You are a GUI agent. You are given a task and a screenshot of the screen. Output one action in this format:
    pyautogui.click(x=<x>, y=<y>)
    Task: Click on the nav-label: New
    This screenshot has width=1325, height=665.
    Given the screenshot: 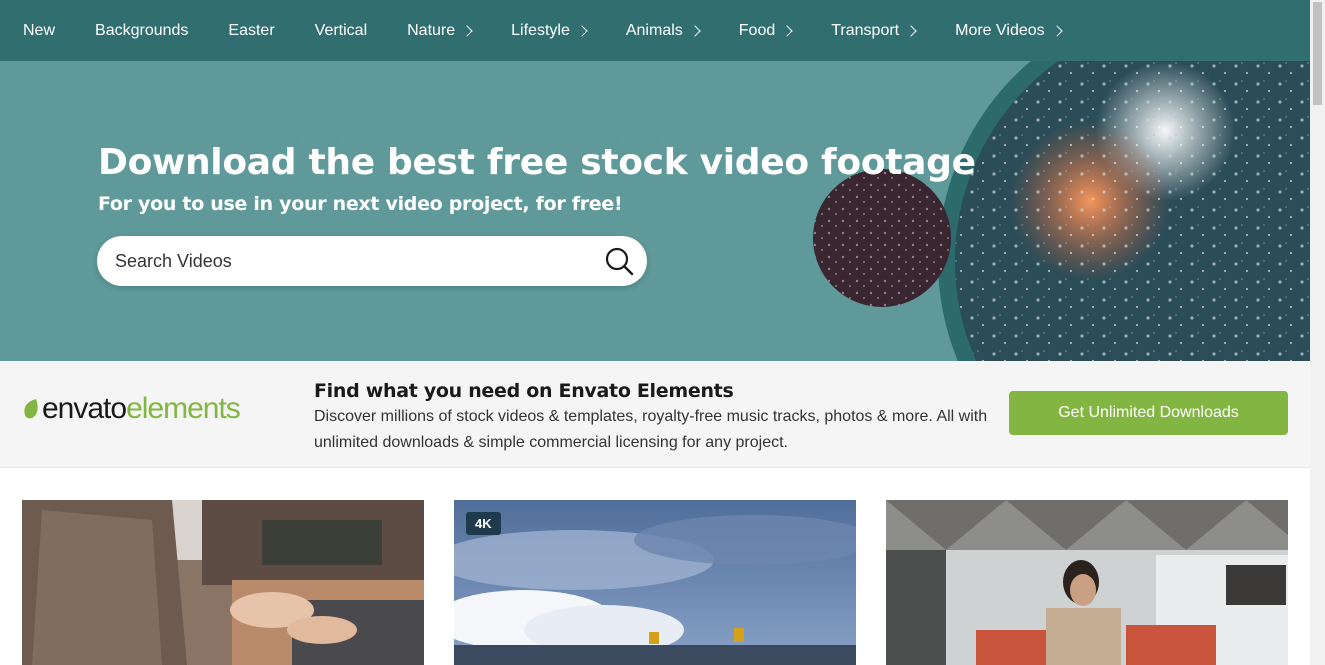 What is the action you would take?
    pyautogui.click(x=39, y=30)
    